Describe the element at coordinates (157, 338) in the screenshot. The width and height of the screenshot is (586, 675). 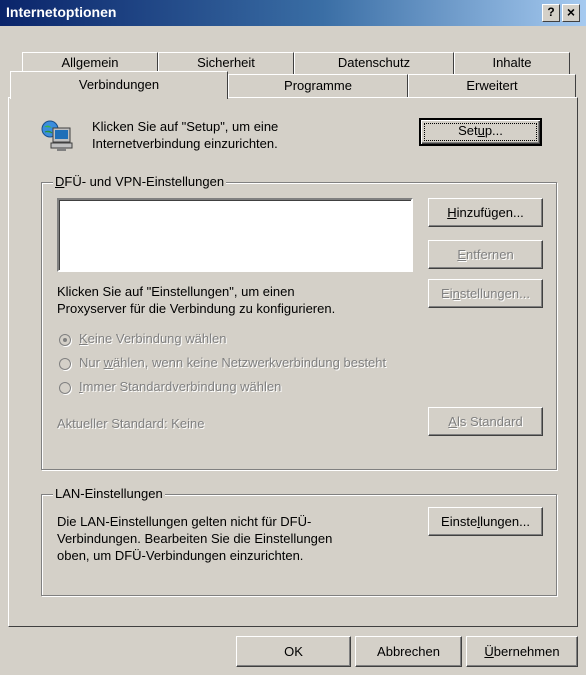
I see `radio1-post: eine Verbindung wählen` at that location.